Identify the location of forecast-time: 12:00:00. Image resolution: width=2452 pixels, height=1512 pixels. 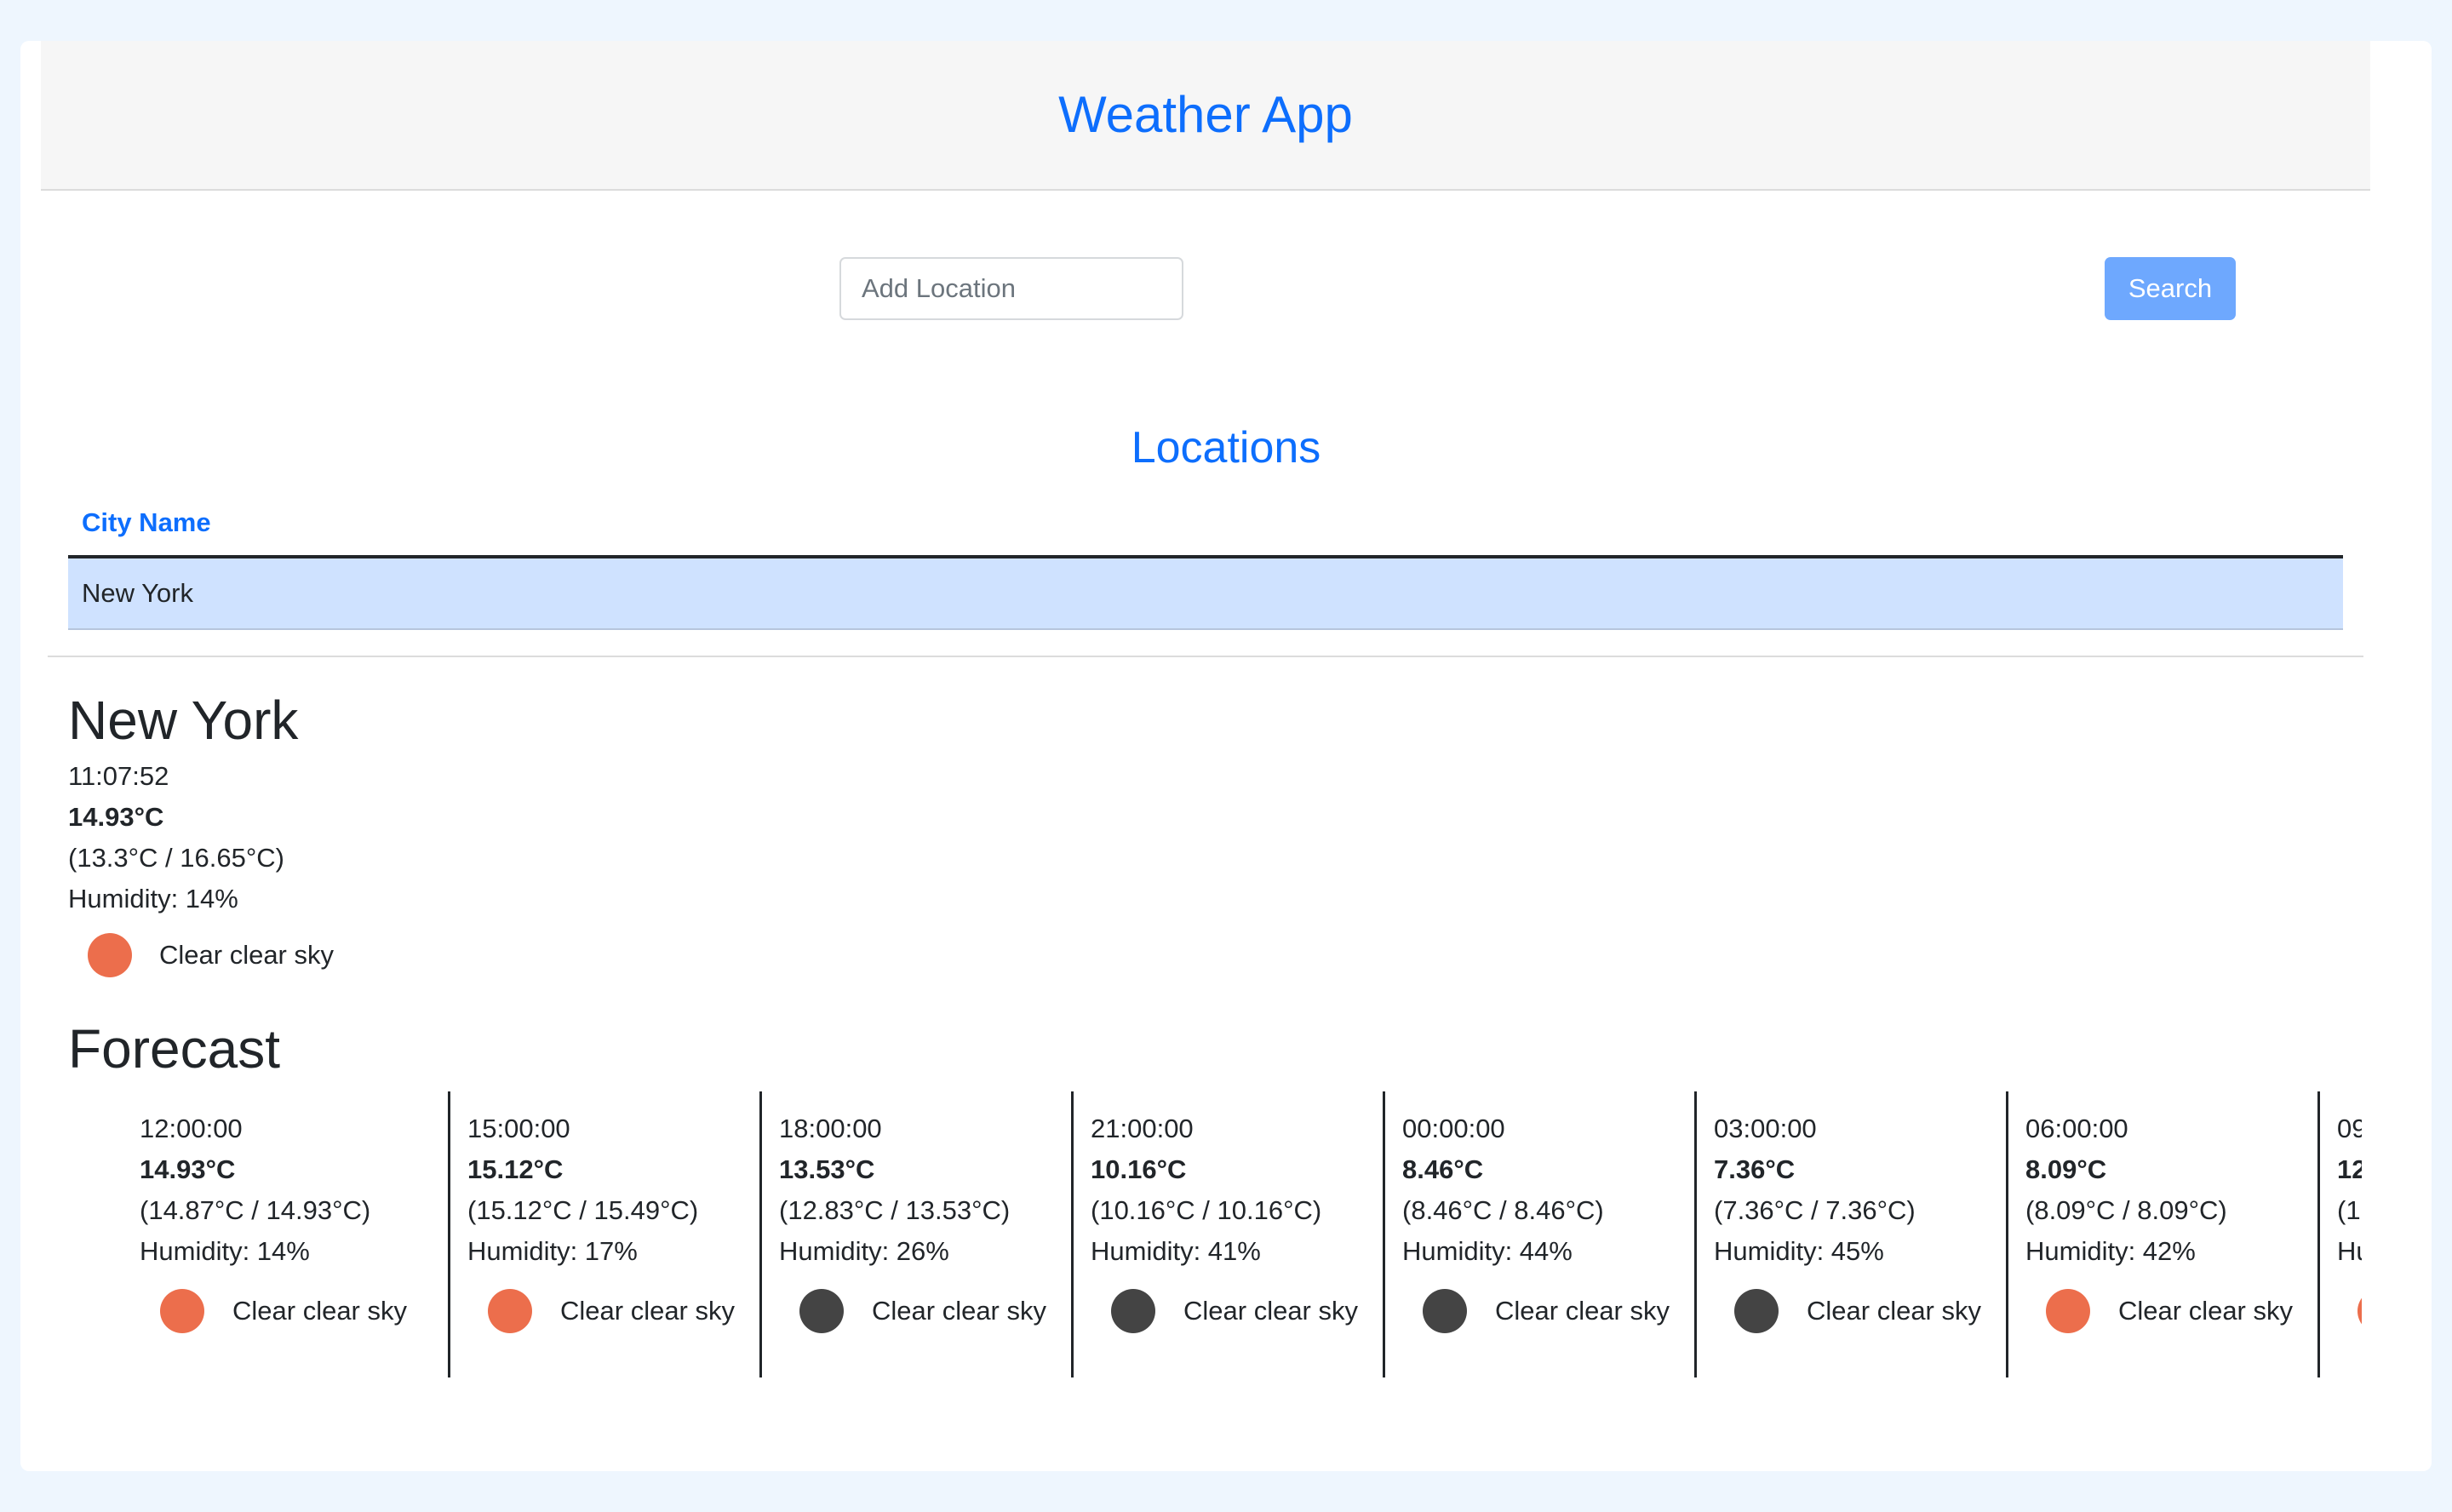
(191, 1128).